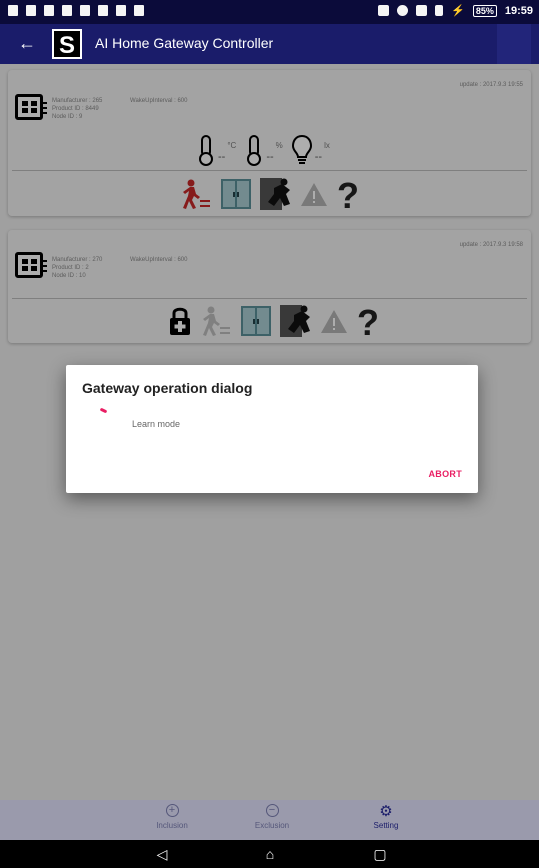 This screenshot has width=539, height=868. What do you see at coordinates (484, 10) in the screenshot?
I see `battery-level: 85%` at bounding box center [484, 10].